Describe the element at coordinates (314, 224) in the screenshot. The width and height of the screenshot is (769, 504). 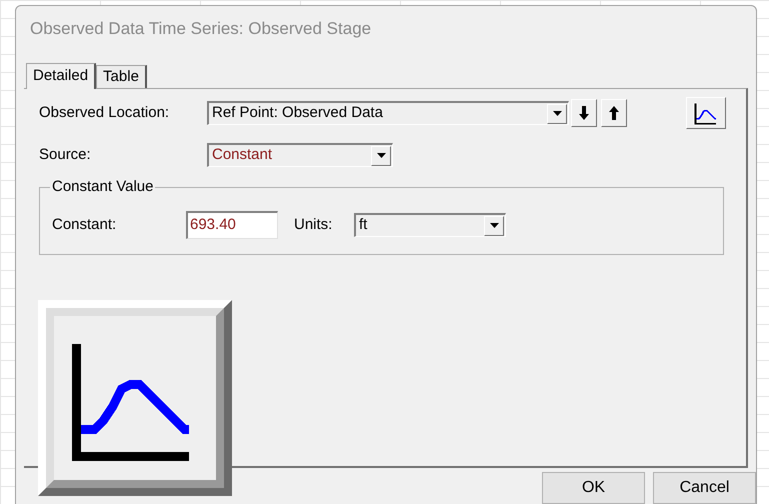
I see `field-label: Units:` at that location.